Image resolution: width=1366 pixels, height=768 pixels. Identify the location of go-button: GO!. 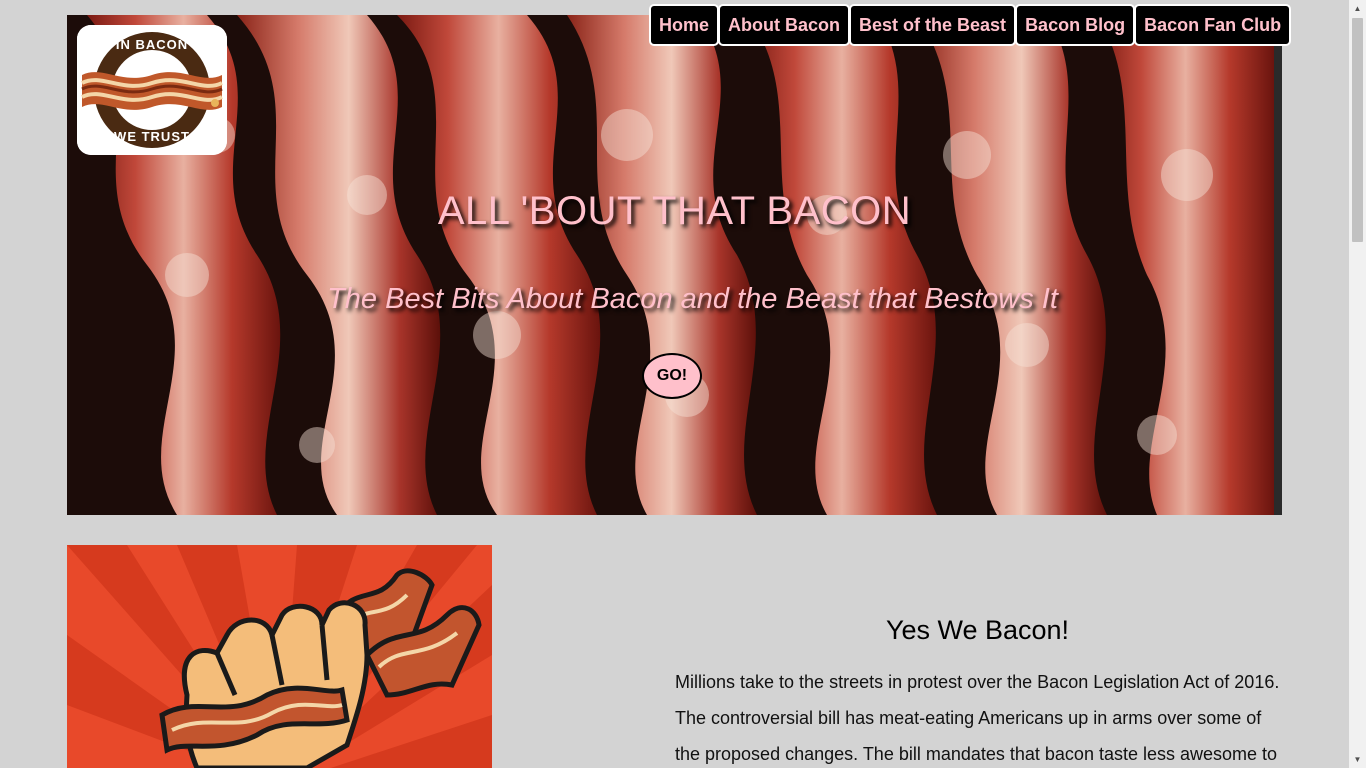
(672, 376).